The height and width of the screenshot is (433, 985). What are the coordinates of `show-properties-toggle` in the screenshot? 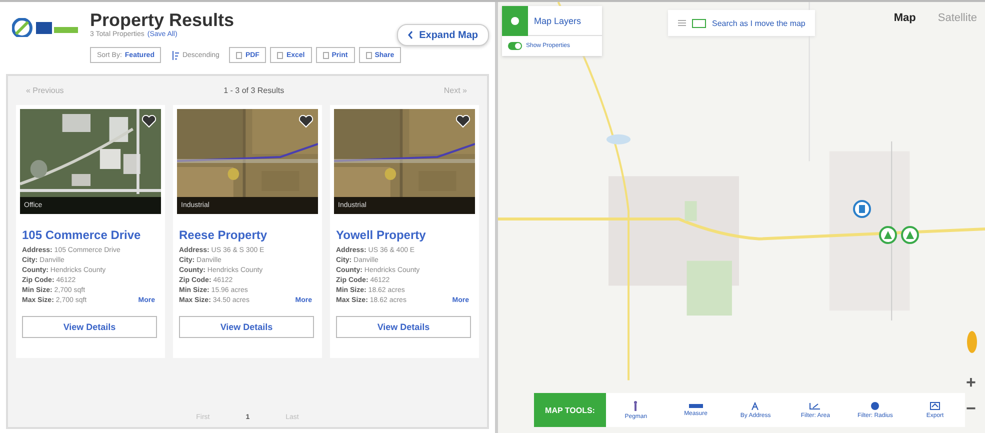 It's located at (515, 46).